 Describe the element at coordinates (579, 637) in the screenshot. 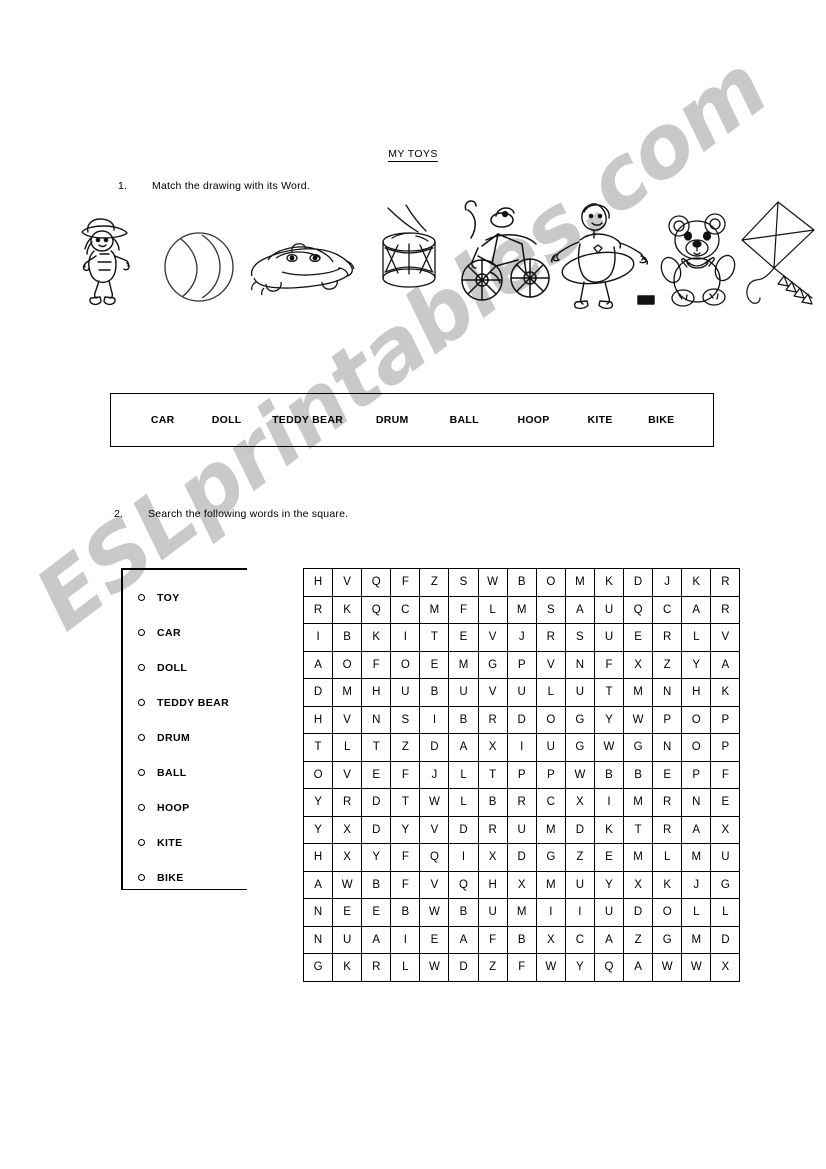

I see `word-search-cell: S` at that location.